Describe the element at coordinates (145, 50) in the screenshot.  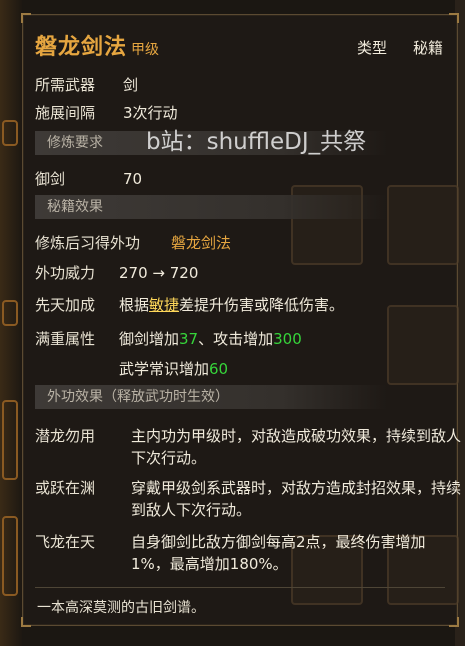
I see `item-grade: 甲级` at that location.